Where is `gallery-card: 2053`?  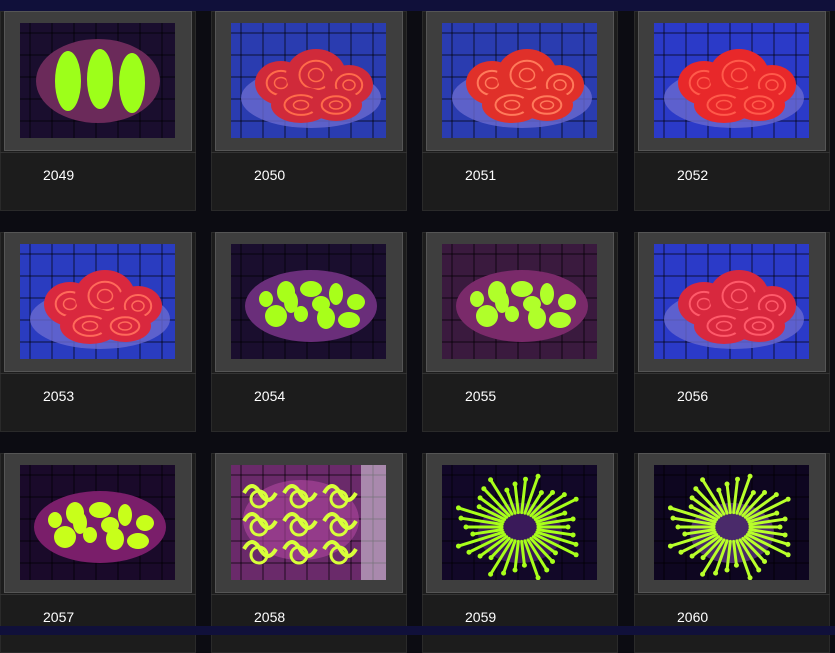 gallery-card: 2053 is located at coordinates (98, 332).